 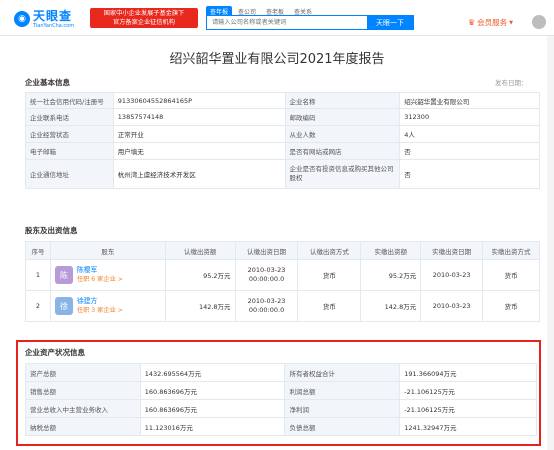 I want to click on cell-label: 所有者权益合计, so click(x=342, y=372).